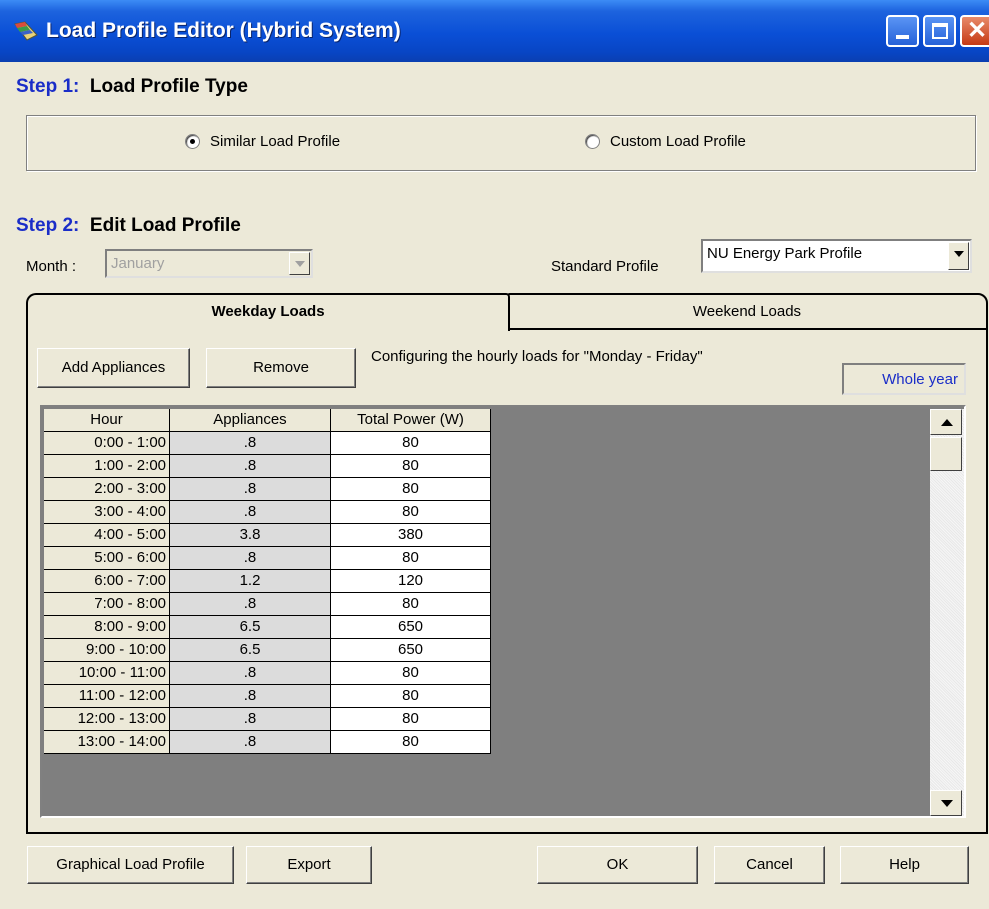 This screenshot has width=989, height=909. What do you see at coordinates (107, 673) in the screenshot?
I see `cell-hour: 10:00 - 11:00` at bounding box center [107, 673].